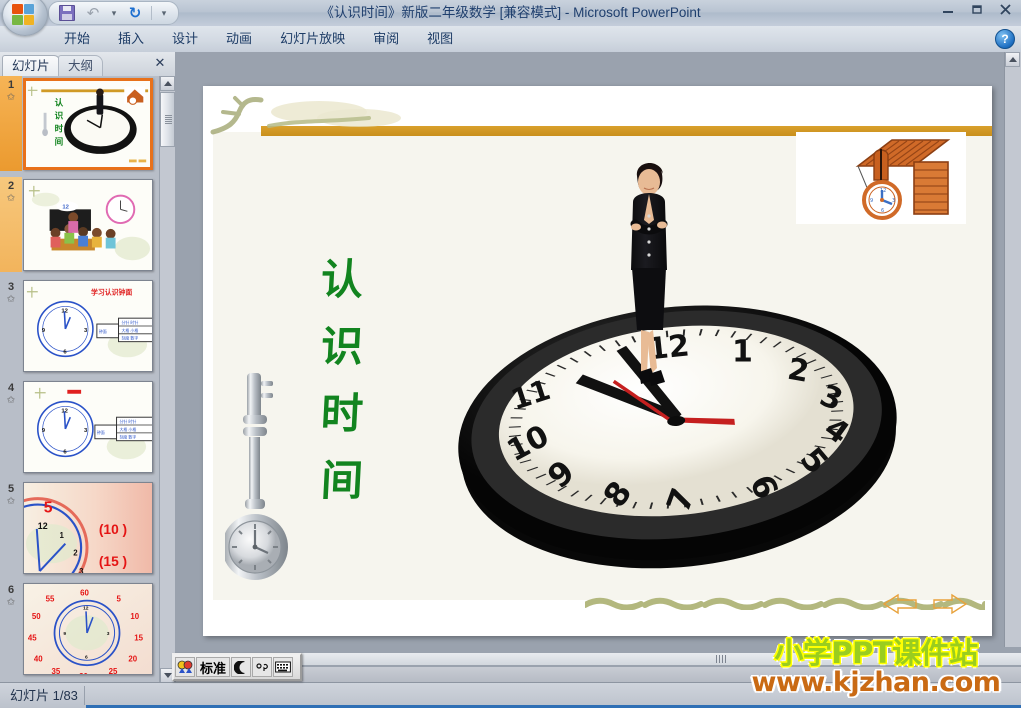  Describe the element at coordinates (11, 186) in the screenshot. I see `slide-number: 2` at that location.